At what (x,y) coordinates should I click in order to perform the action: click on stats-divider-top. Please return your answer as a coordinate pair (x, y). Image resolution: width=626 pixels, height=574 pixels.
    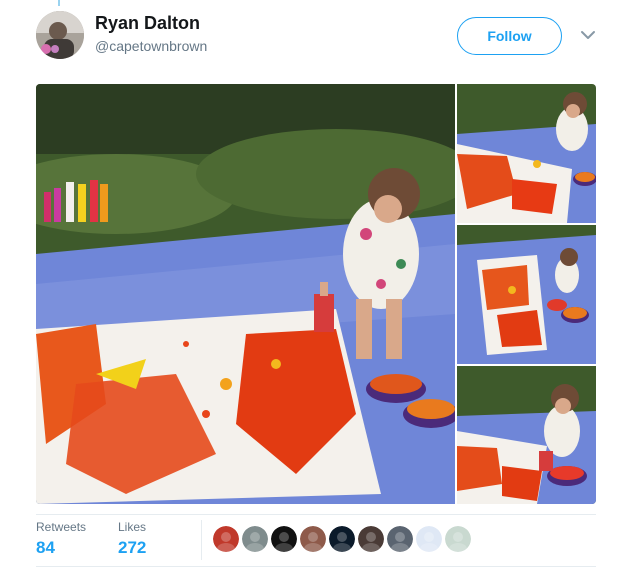
    Looking at the image, I should click on (316, 514).